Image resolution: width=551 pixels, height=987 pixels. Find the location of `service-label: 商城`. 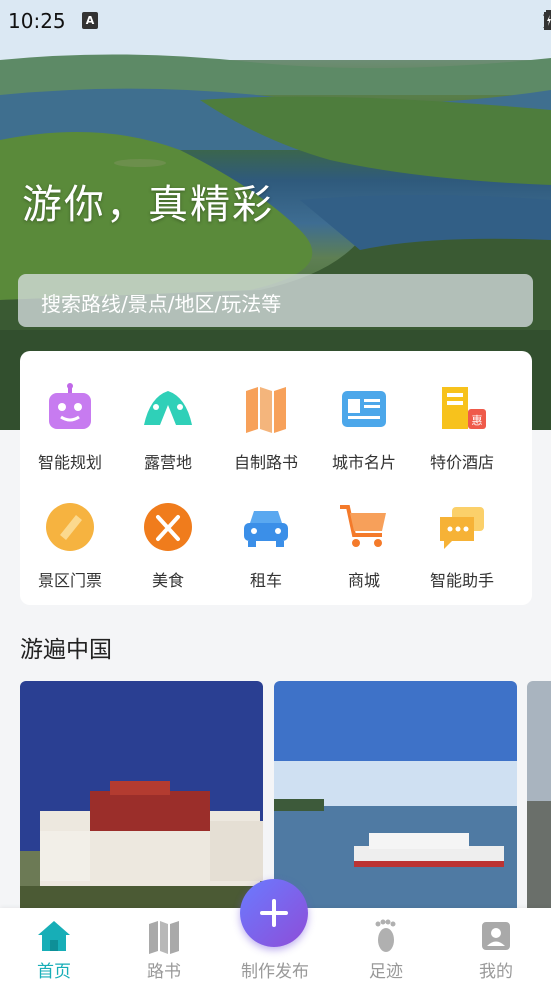

service-label: 商城 is located at coordinates (363, 580).